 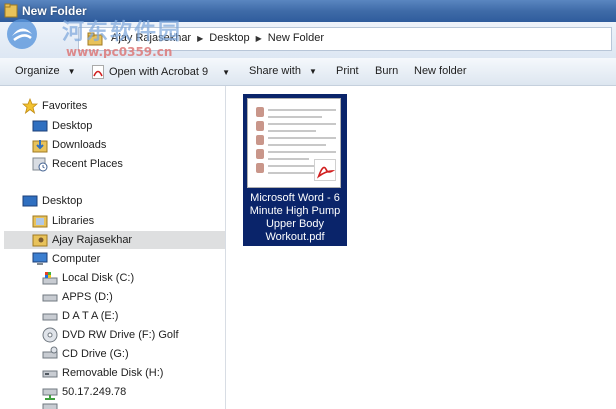 What do you see at coordinates (40, 240) in the screenshot?
I see `user-folder-icon` at bounding box center [40, 240].